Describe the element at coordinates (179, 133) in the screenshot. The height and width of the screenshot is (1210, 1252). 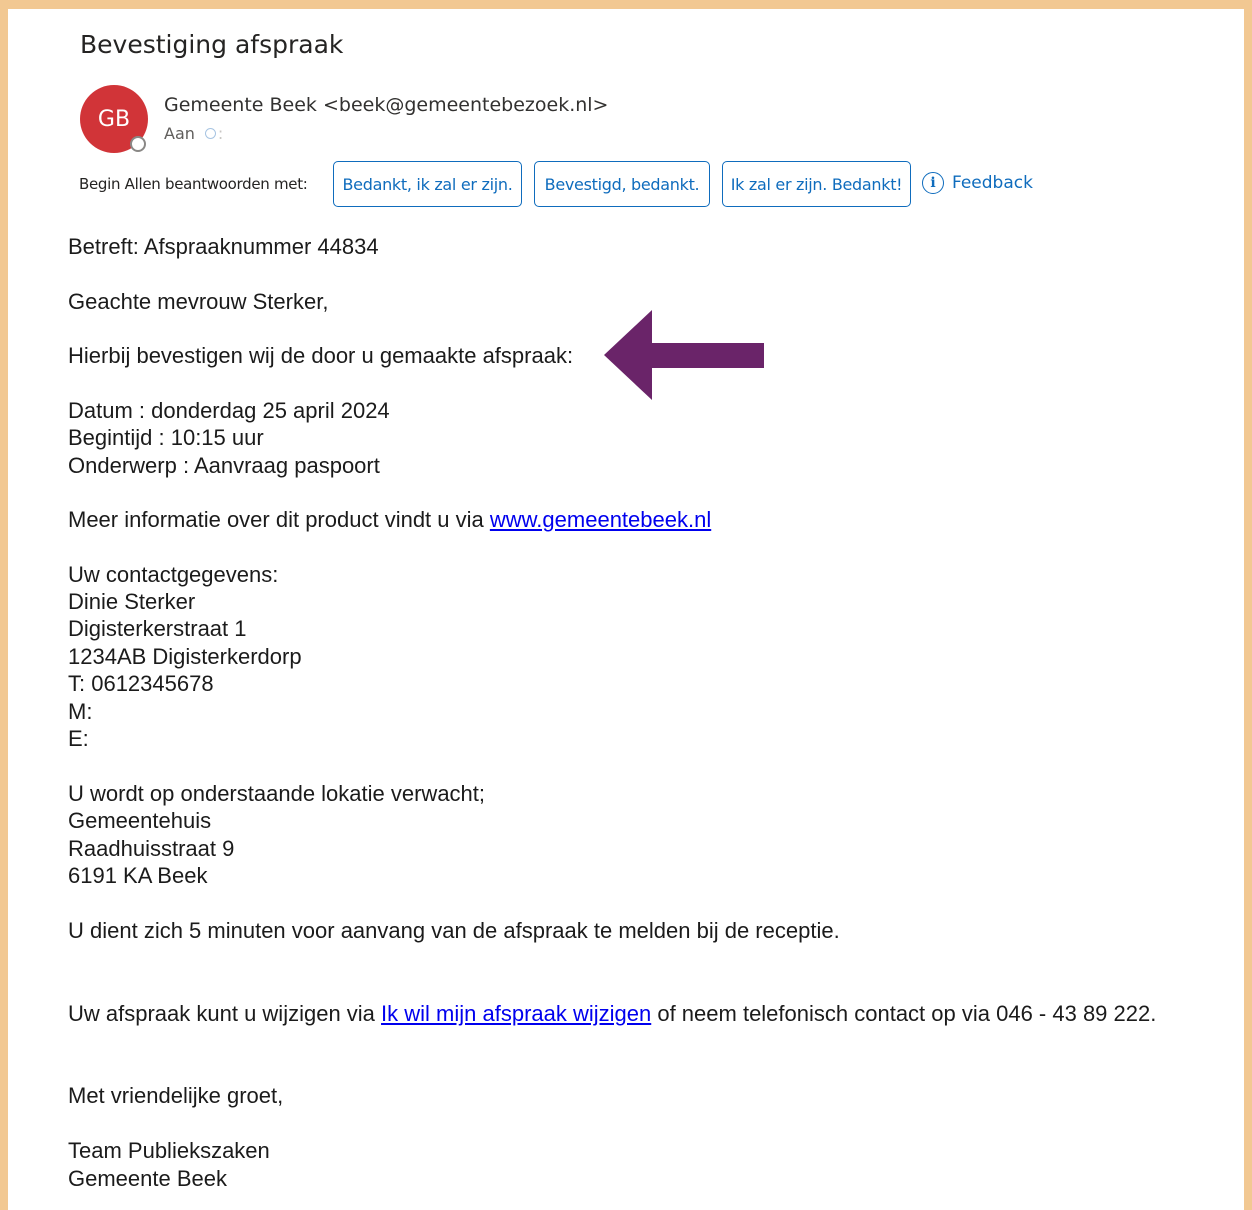
I see `to-label: Aan` at that location.